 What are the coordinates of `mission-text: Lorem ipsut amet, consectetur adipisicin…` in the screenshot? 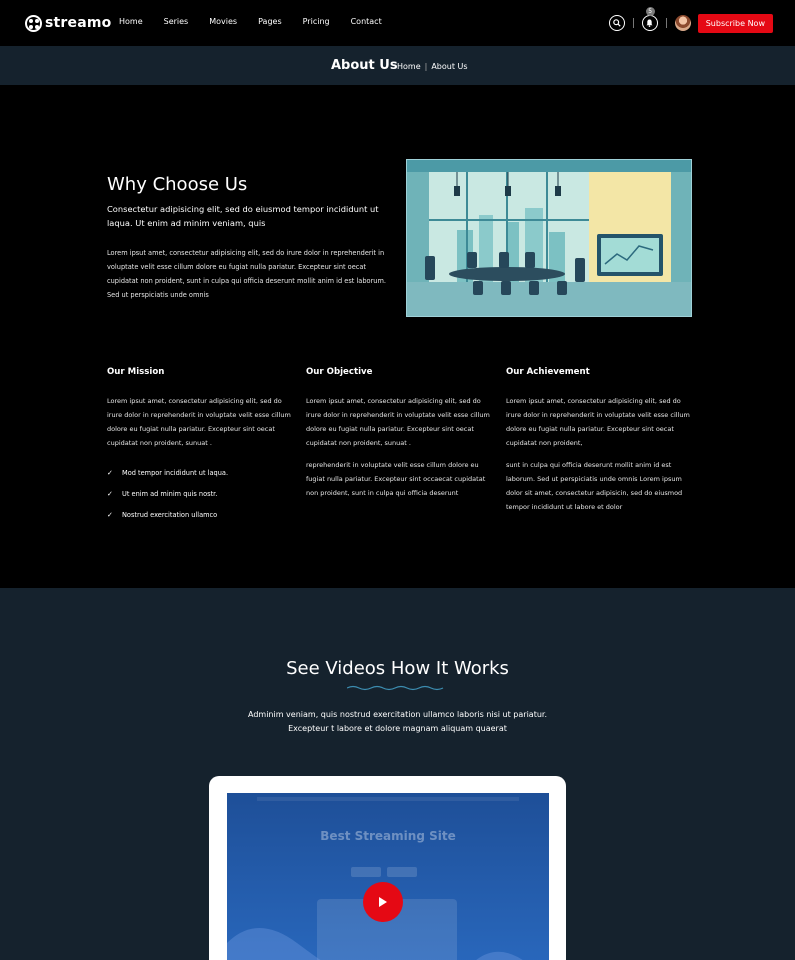 It's located at (199, 422).